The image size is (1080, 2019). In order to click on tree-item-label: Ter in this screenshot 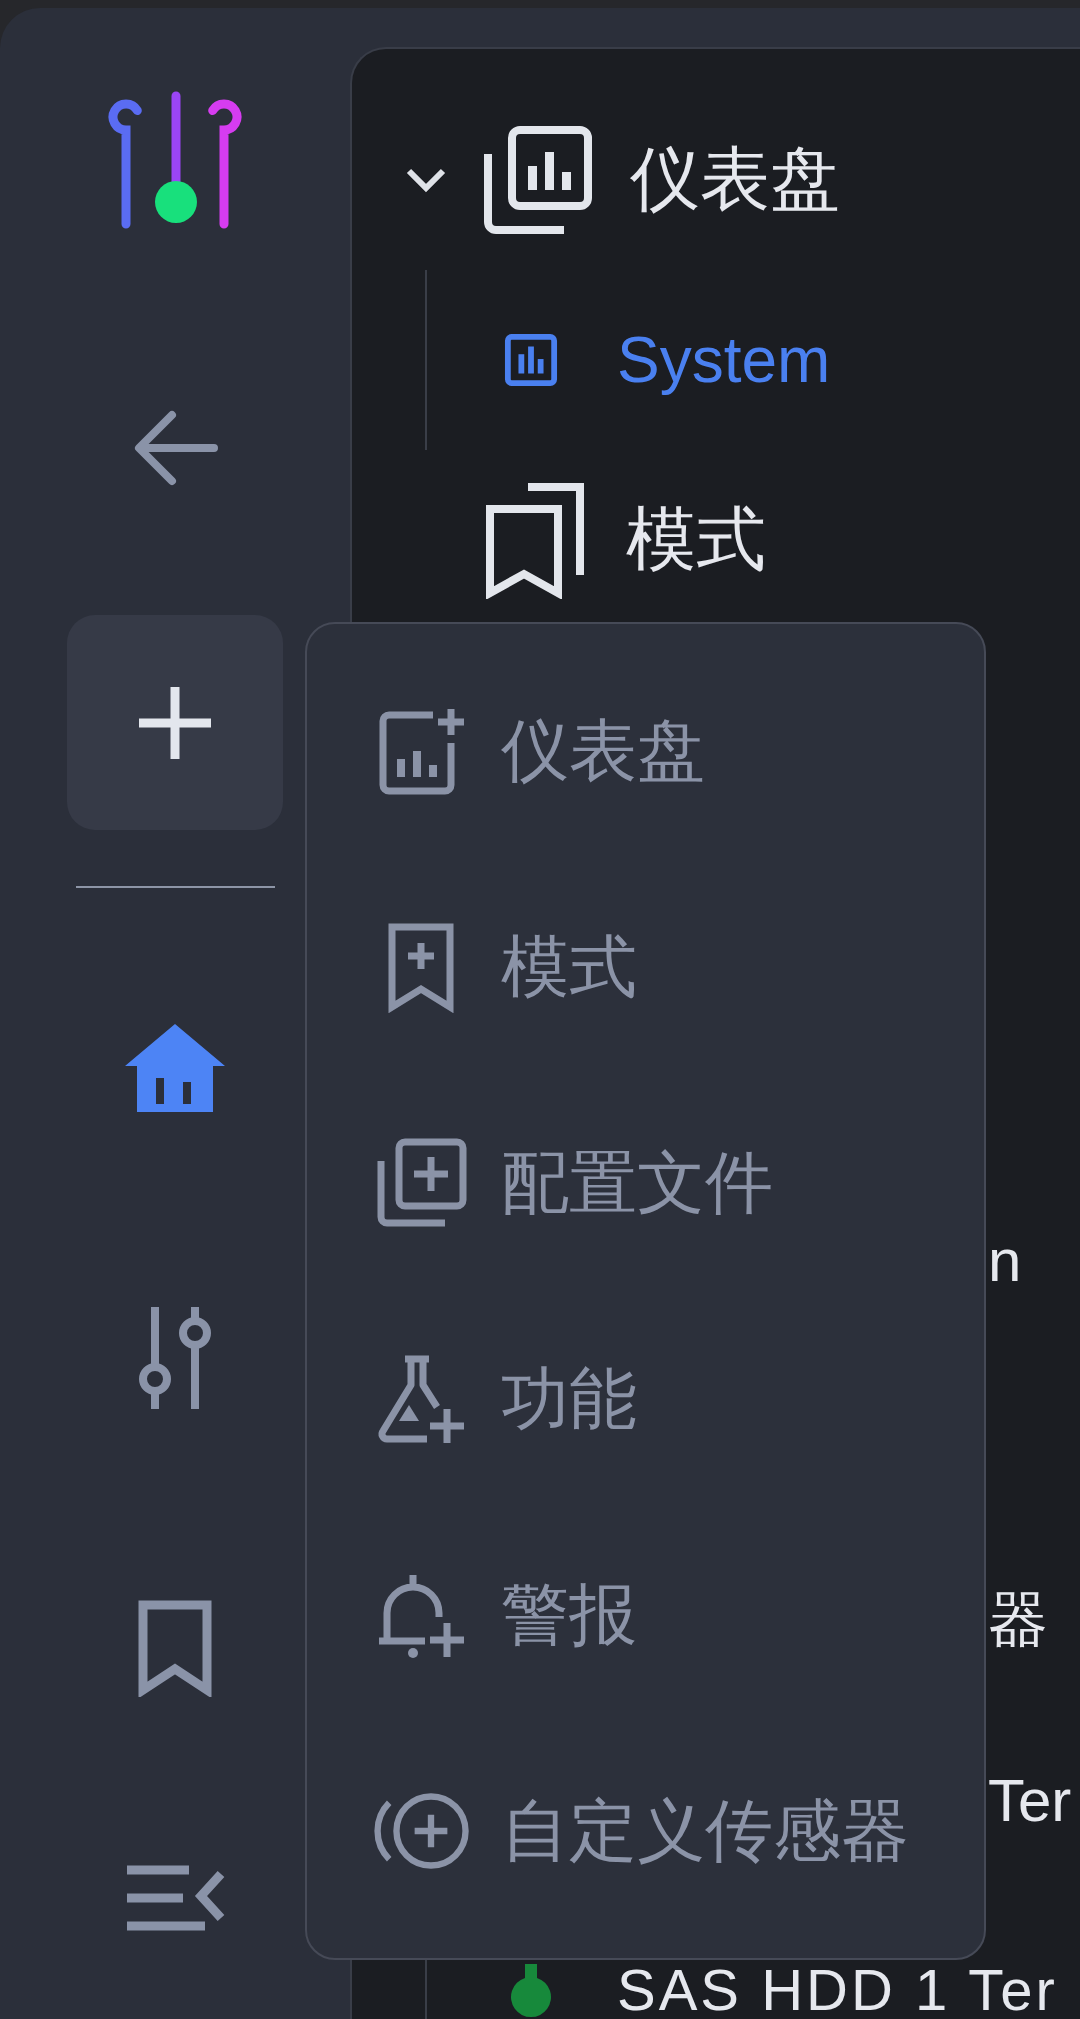, I will do `click(1030, 1800)`.